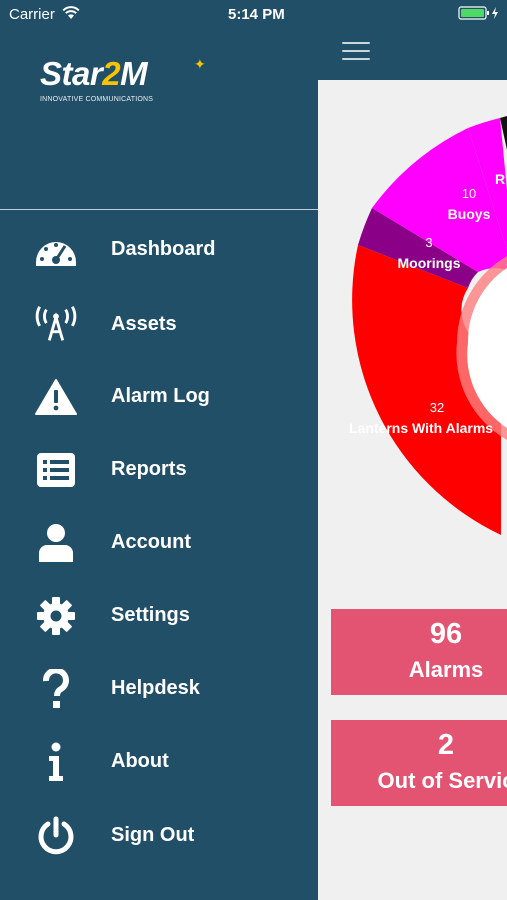 The image size is (507, 900). I want to click on question-icon, so click(56, 689).